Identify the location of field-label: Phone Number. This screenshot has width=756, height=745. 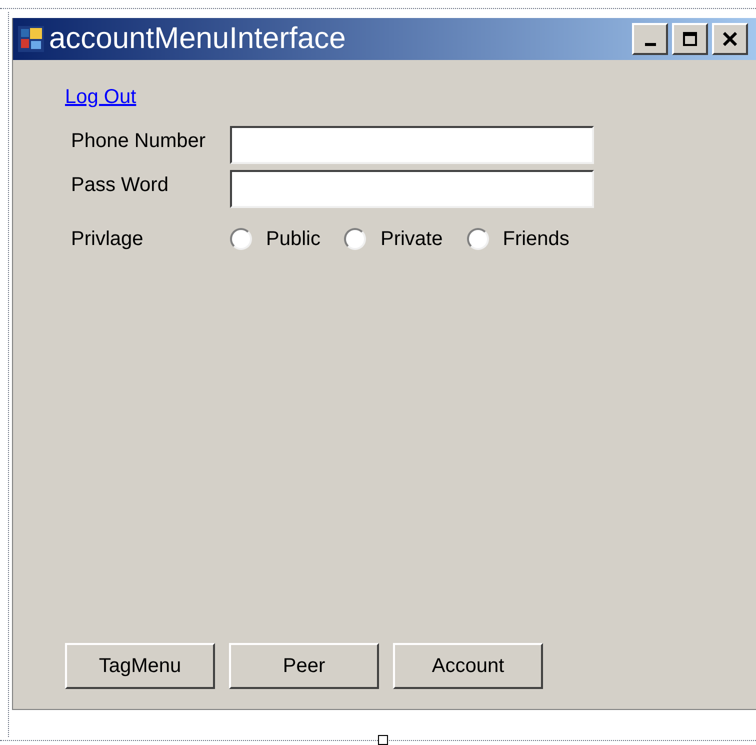
(139, 141).